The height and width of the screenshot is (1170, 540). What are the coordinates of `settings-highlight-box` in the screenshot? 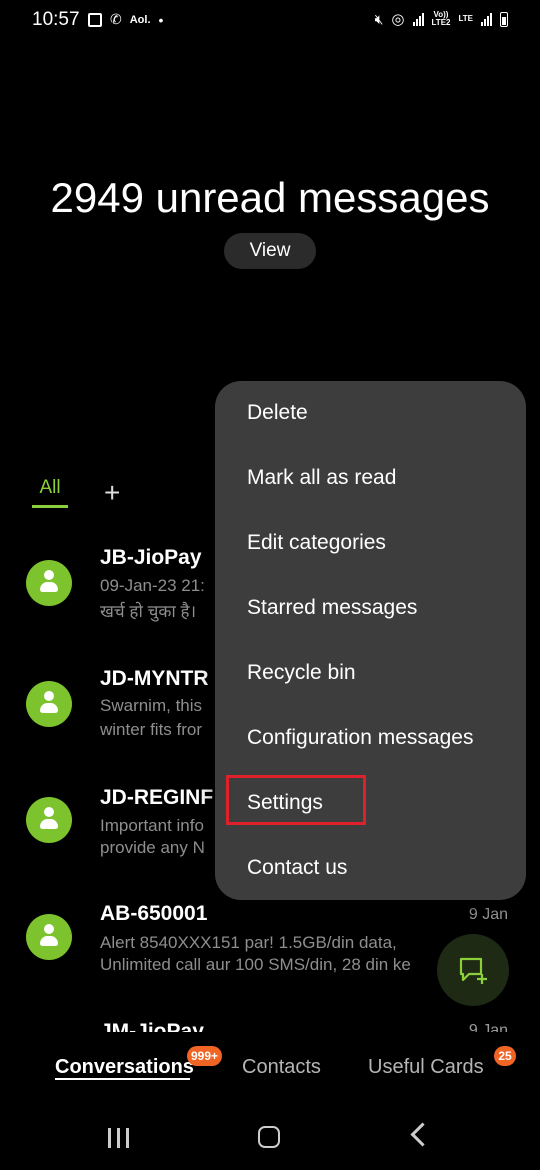 It's located at (296, 800).